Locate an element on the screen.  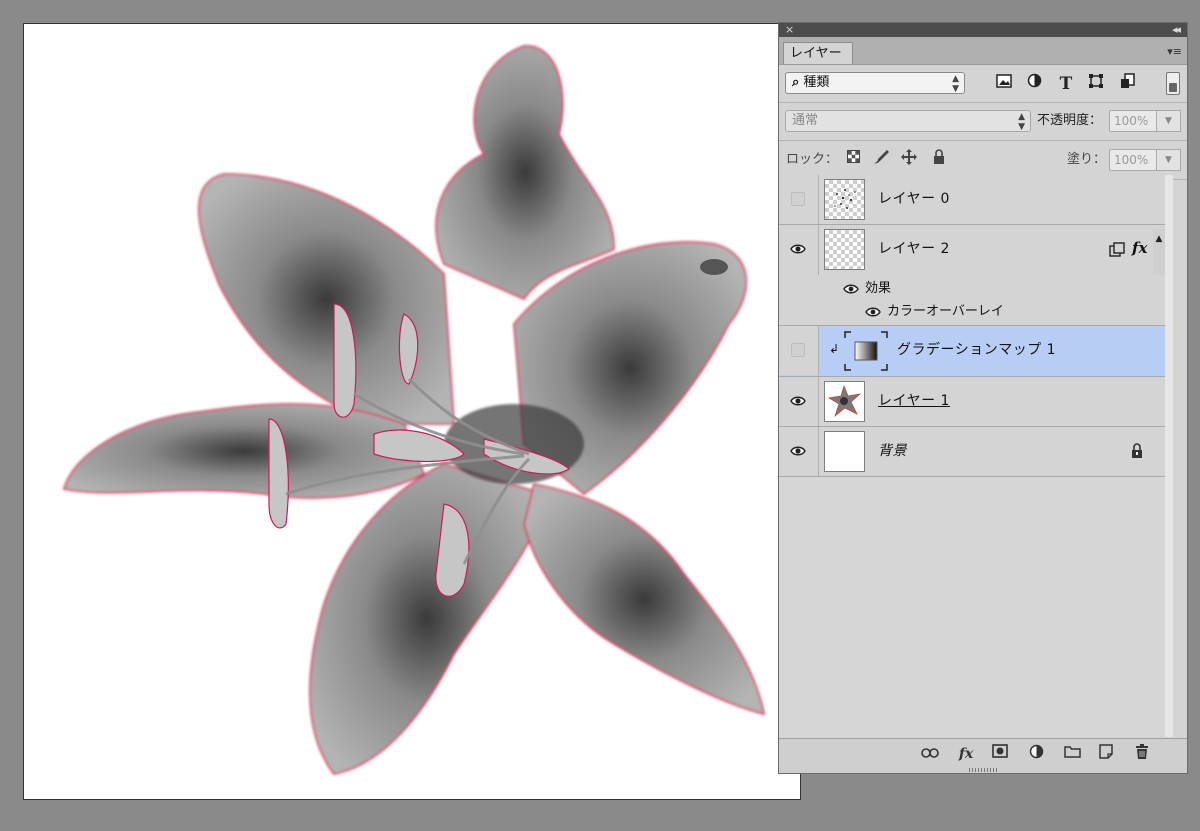
blend-row: 通常 ▲ ▼ 不透明度： 100% ▼ is located at coordinates (983, 122).